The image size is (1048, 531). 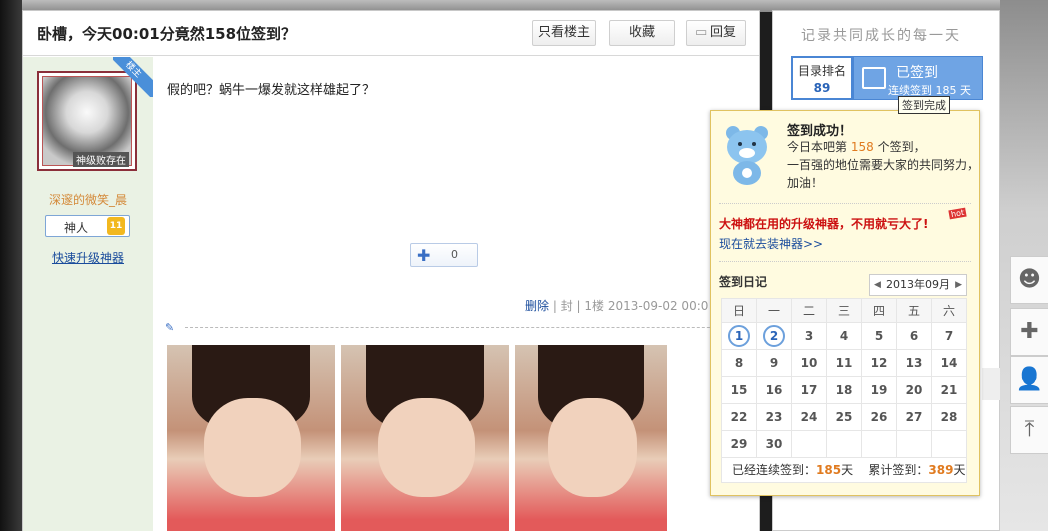 What do you see at coordinates (879, 363) in the screenshot?
I see `calendar-day: 12` at bounding box center [879, 363].